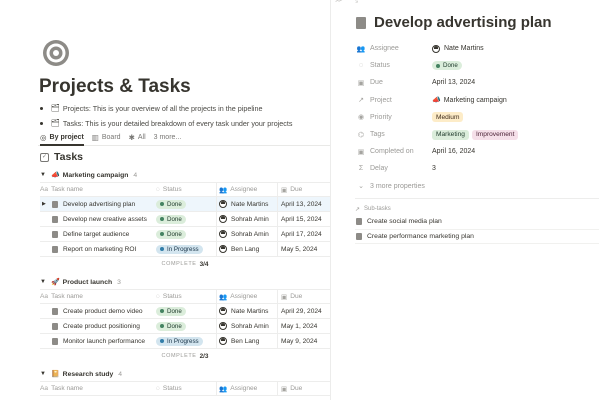 The image size is (599, 400). Describe the element at coordinates (99, 204) in the screenshot. I see `task-name: Develop advertising plan` at that location.